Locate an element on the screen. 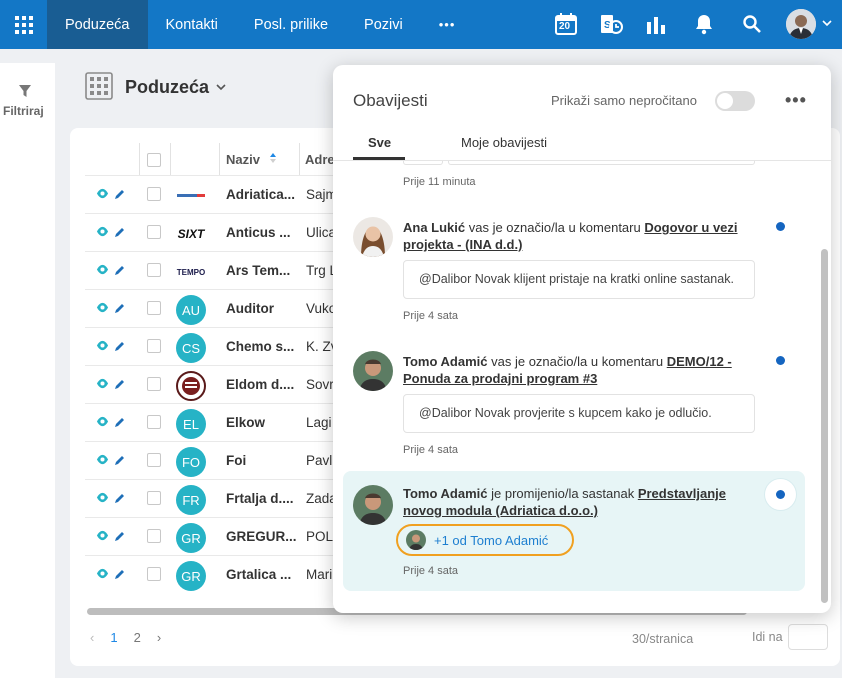 Image resolution: width=842 pixels, height=678 pixels. select-all-checkbox is located at coordinates (154, 160).